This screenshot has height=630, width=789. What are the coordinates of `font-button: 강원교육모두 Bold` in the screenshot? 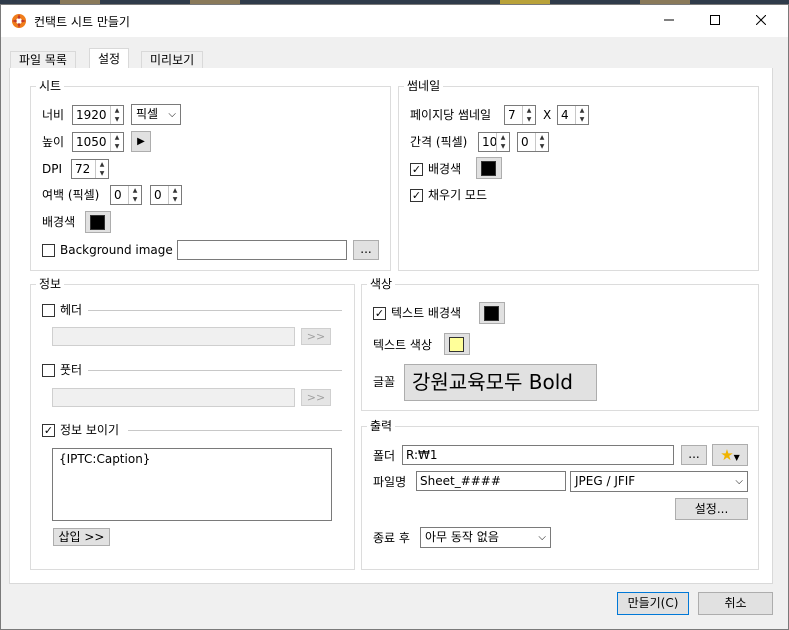 It's located at (500, 382).